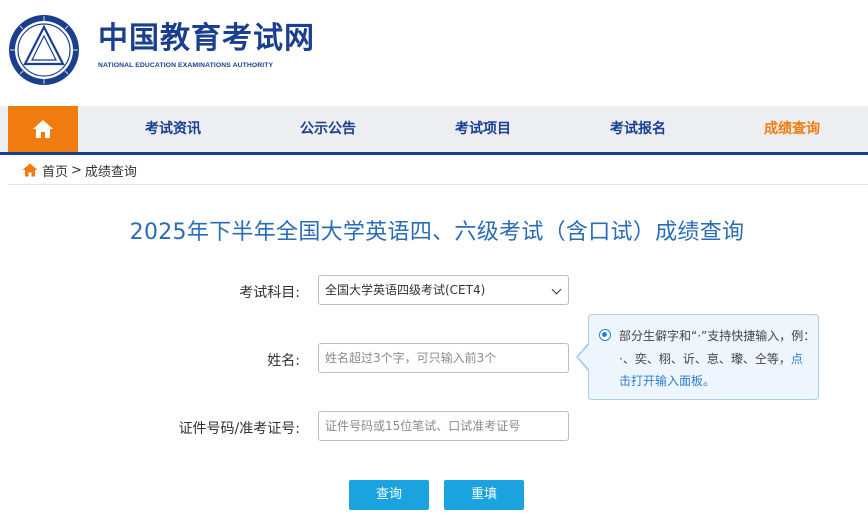 This screenshot has width=868, height=528. What do you see at coordinates (714, 347) in the screenshot?
I see `tip-body: 部分生僻字和“·”支持快捷输入，例：·、奕、栩、䜣、恴、瓈、仝等，` at bounding box center [714, 347].